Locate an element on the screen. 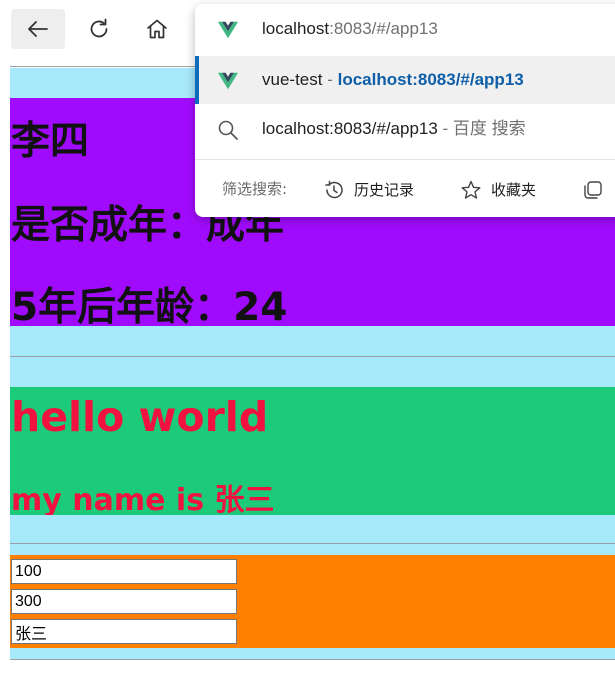 This screenshot has height=679, width=615. dropdown-divider is located at coordinates (405, 159).